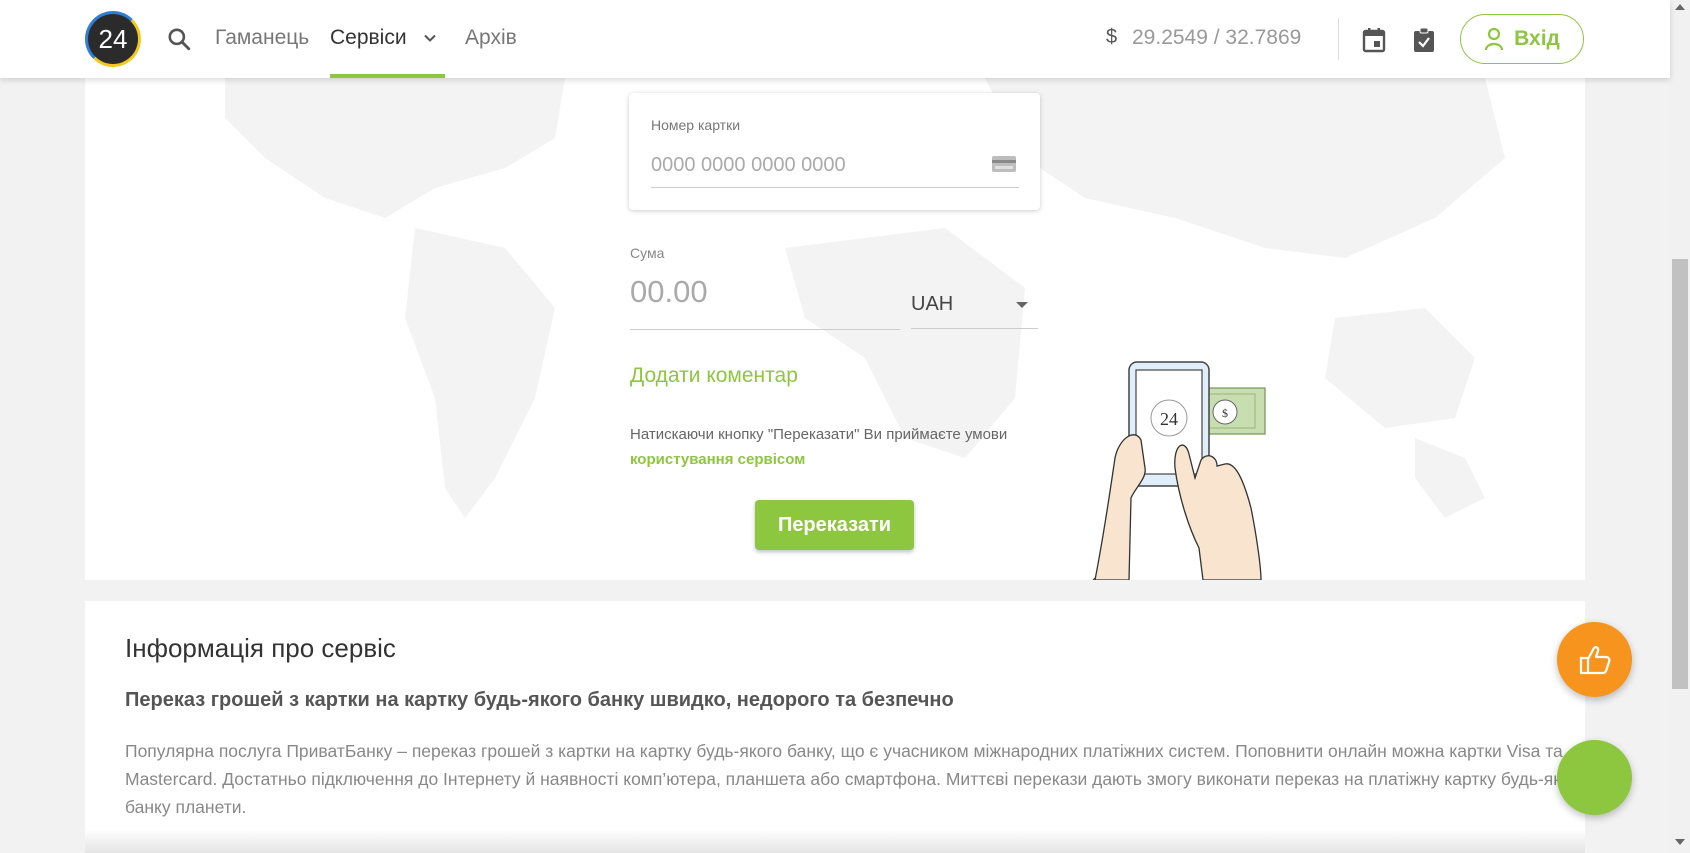 This screenshot has width=1690, height=853. What do you see at coordinates (1680, 842) in the screenshot?
I see `scroll-down-arrow-icon` at bounding box center [1680, 842].